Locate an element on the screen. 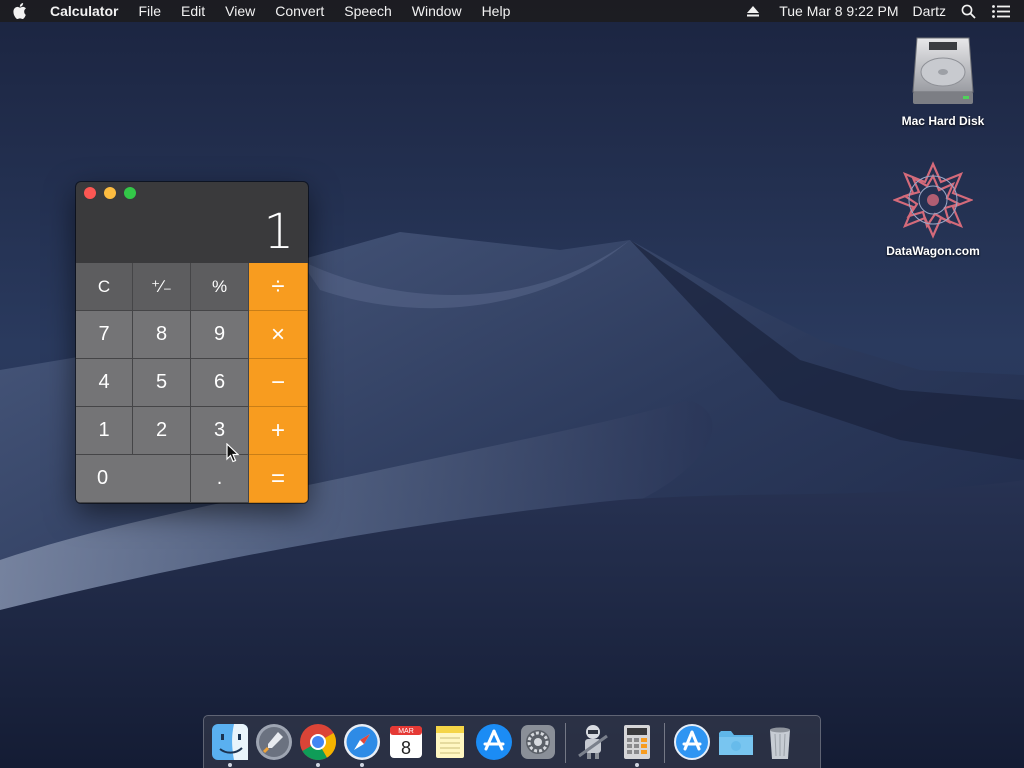 Image resolution: width=1024 pixels, height=768 pixels. equals-button: = is located at coordinates (278, 479).